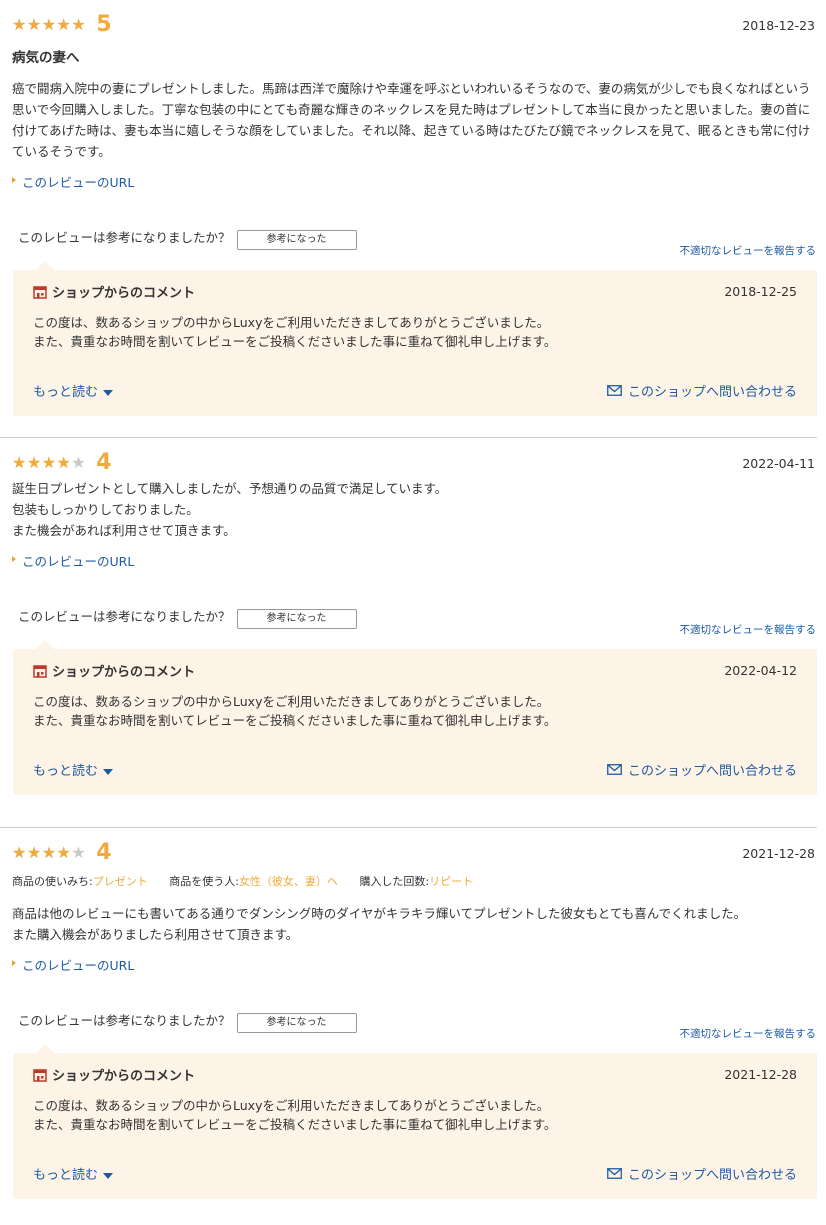 The height and width of the screenshot is (1225, 826). I want to click on user-value: 女性（彼女、妻）へ, so click(288, 881).